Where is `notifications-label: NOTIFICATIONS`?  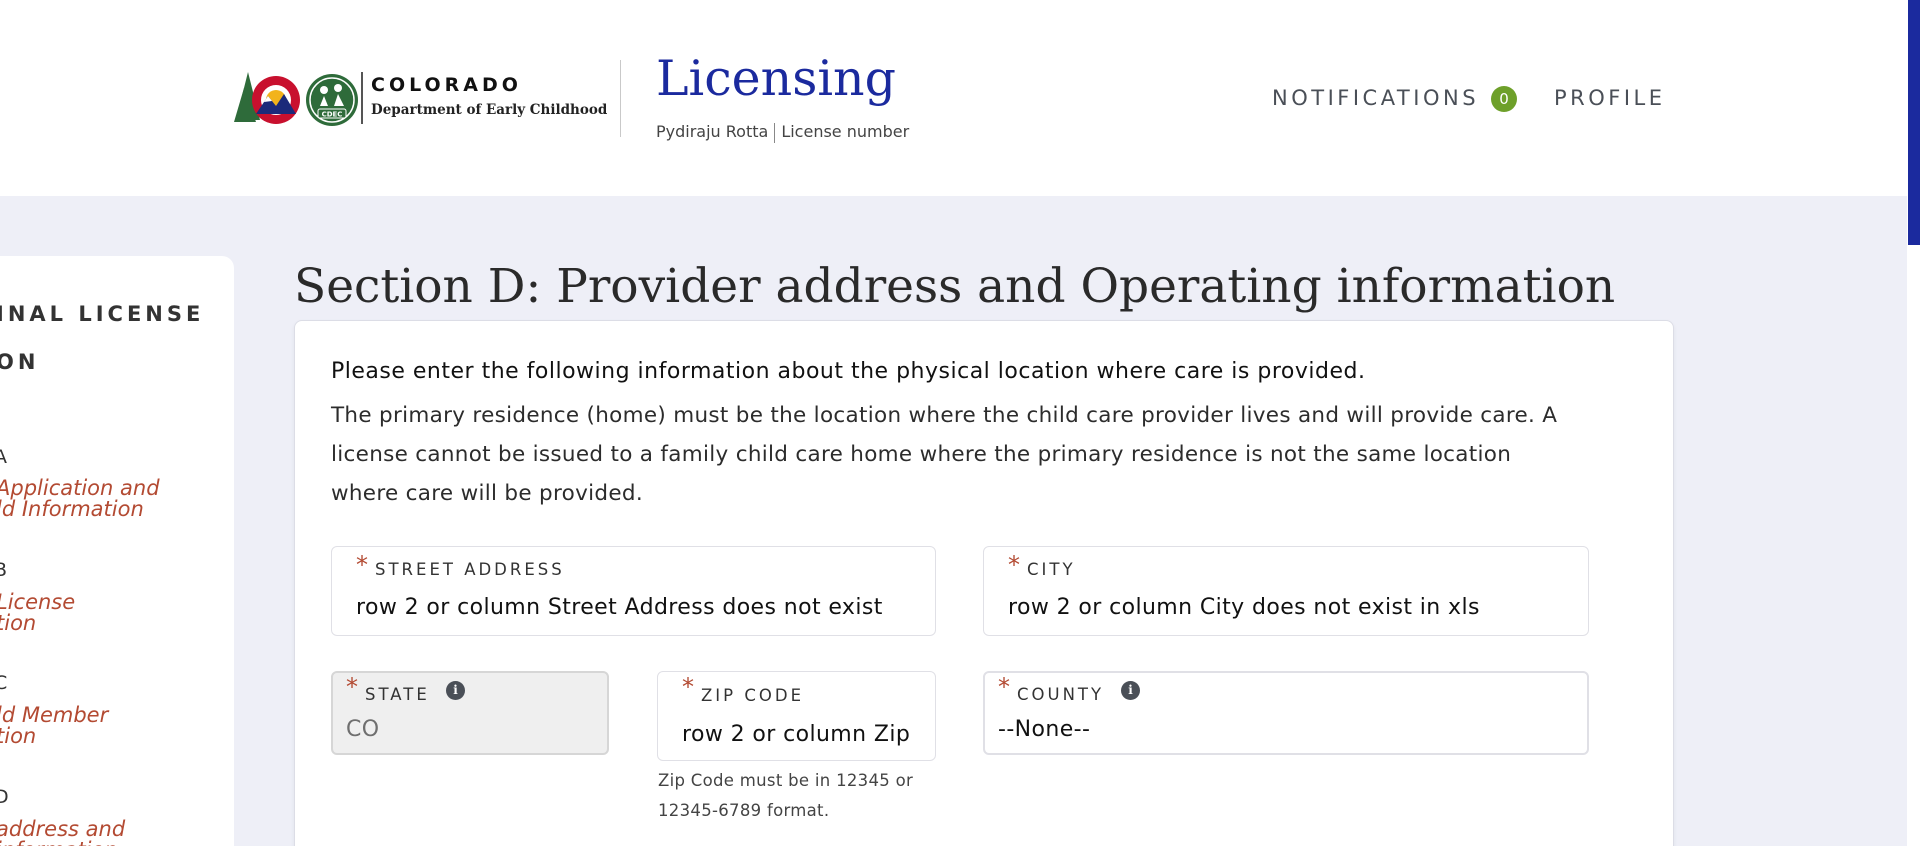
notifications-label: NOTIFICATIONS is located at coordinates (1376, 98).